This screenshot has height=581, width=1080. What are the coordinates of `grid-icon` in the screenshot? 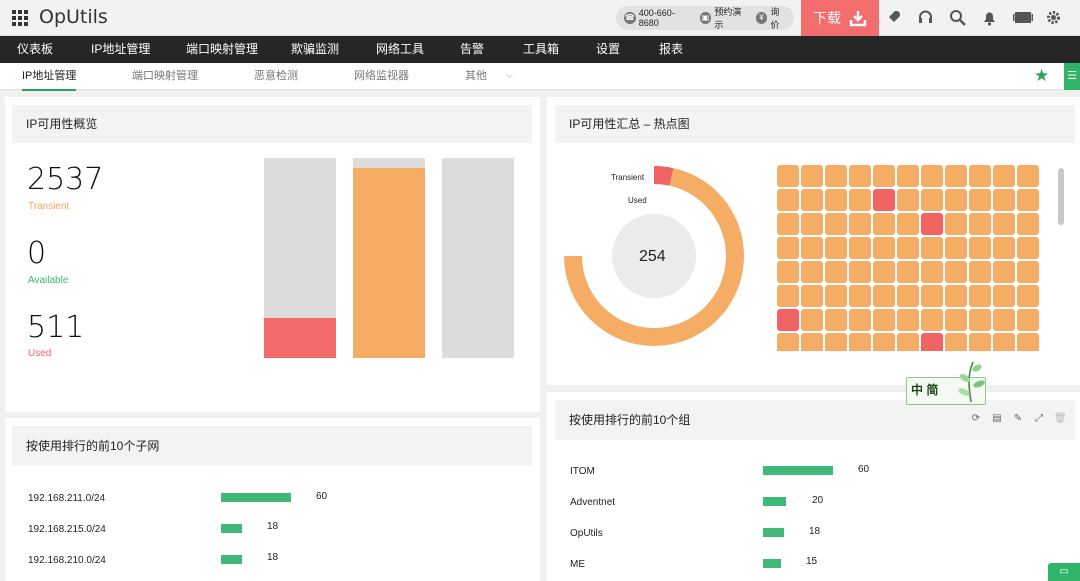 It's located at (20, 18).